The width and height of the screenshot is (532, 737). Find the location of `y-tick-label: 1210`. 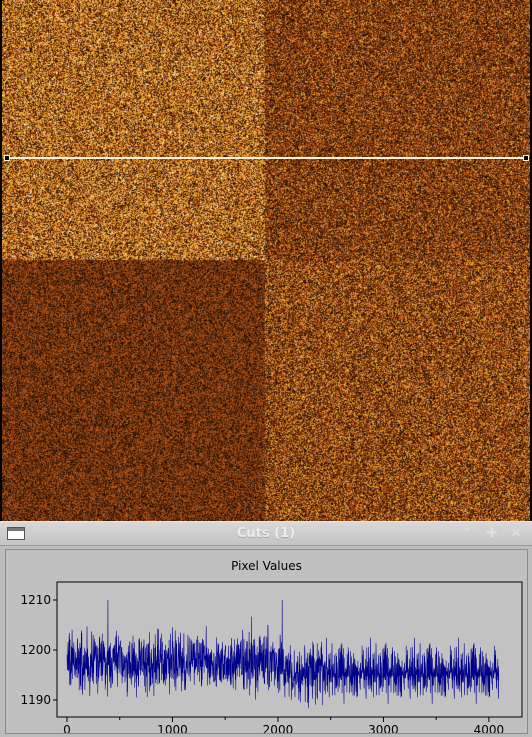

y-tick-label: 1210 is located at coordinates (35, 600).